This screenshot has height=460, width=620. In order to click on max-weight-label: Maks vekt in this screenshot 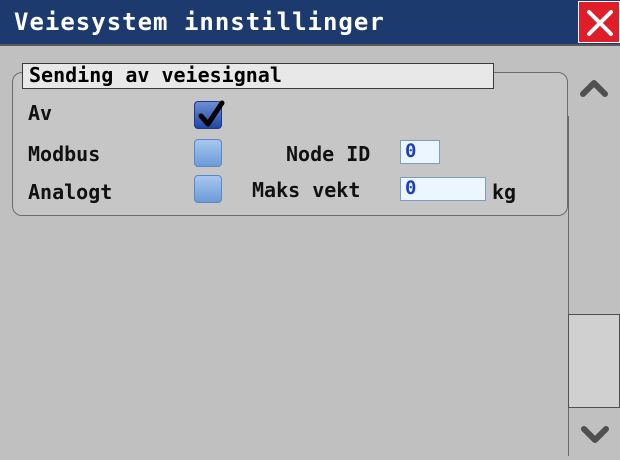, I will do `click(306, 190)`.